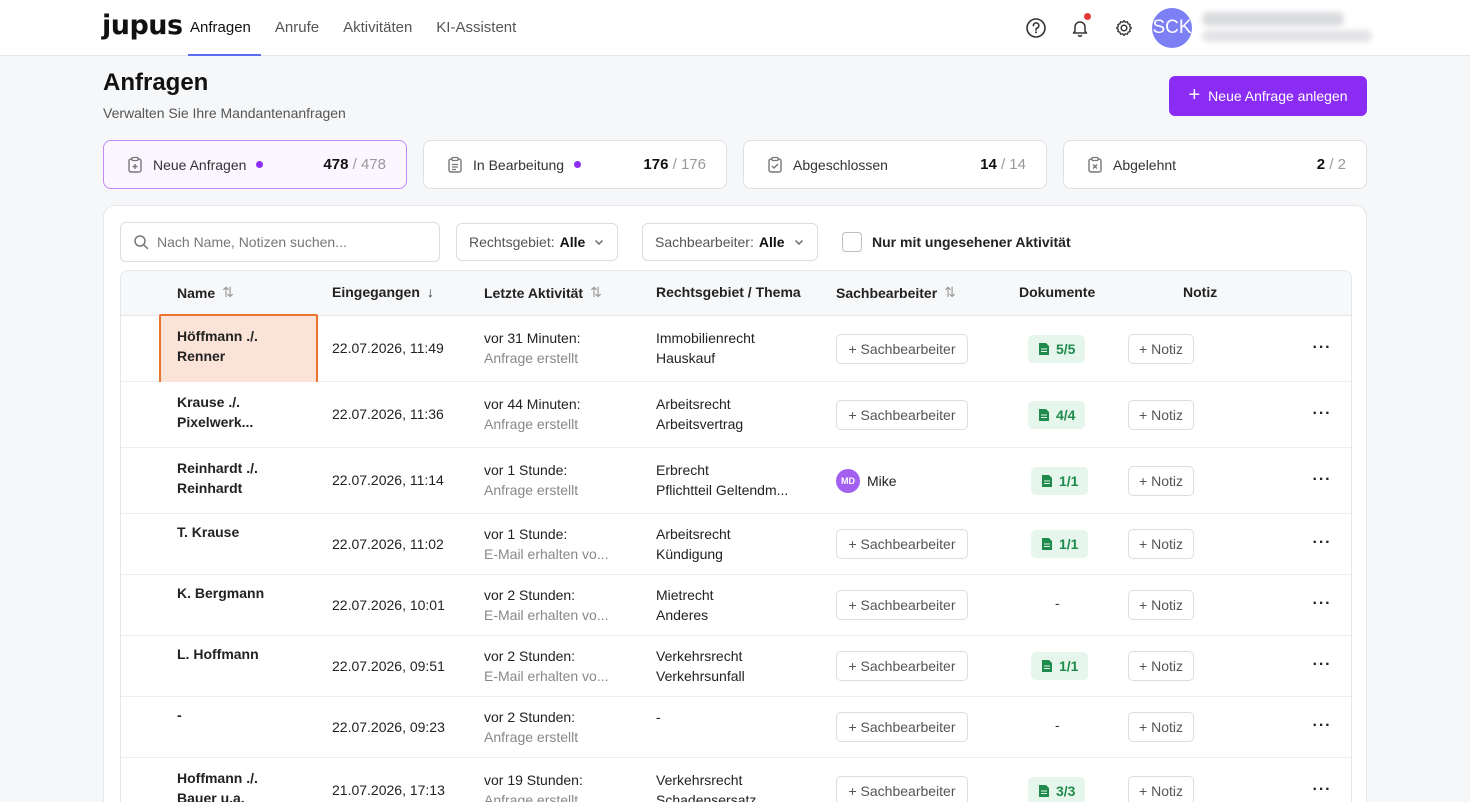 This screenshot has width=1470, height=802. Describe the element at coordinates (292, 242) in the screenshot. I see `search-input` at that location.